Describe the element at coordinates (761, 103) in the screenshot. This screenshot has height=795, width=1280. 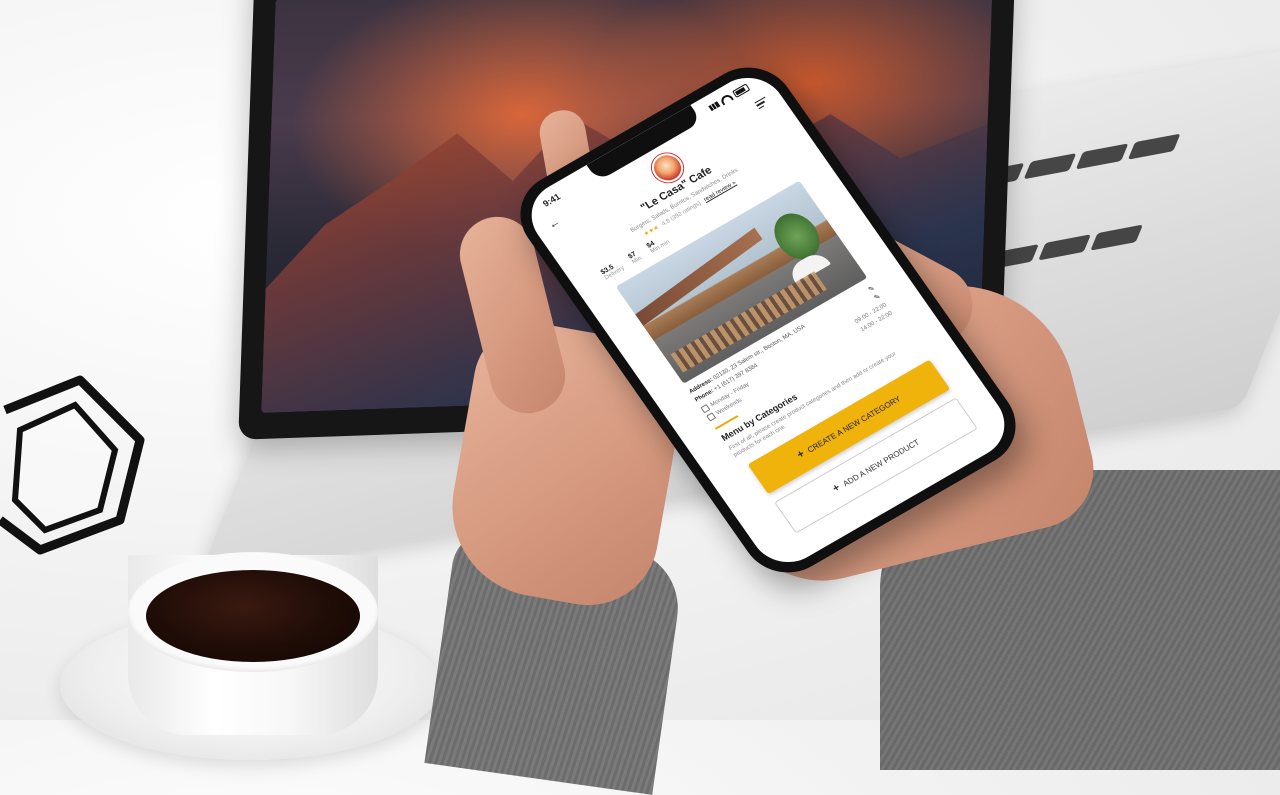
I see `menu-icon` at that location.